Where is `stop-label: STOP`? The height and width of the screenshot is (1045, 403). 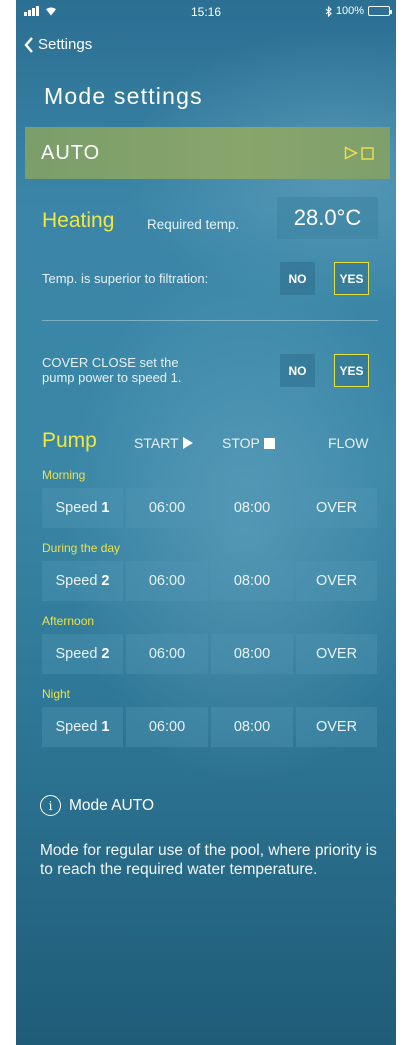 stop-label: STOP is located at coordinates (241, 443).